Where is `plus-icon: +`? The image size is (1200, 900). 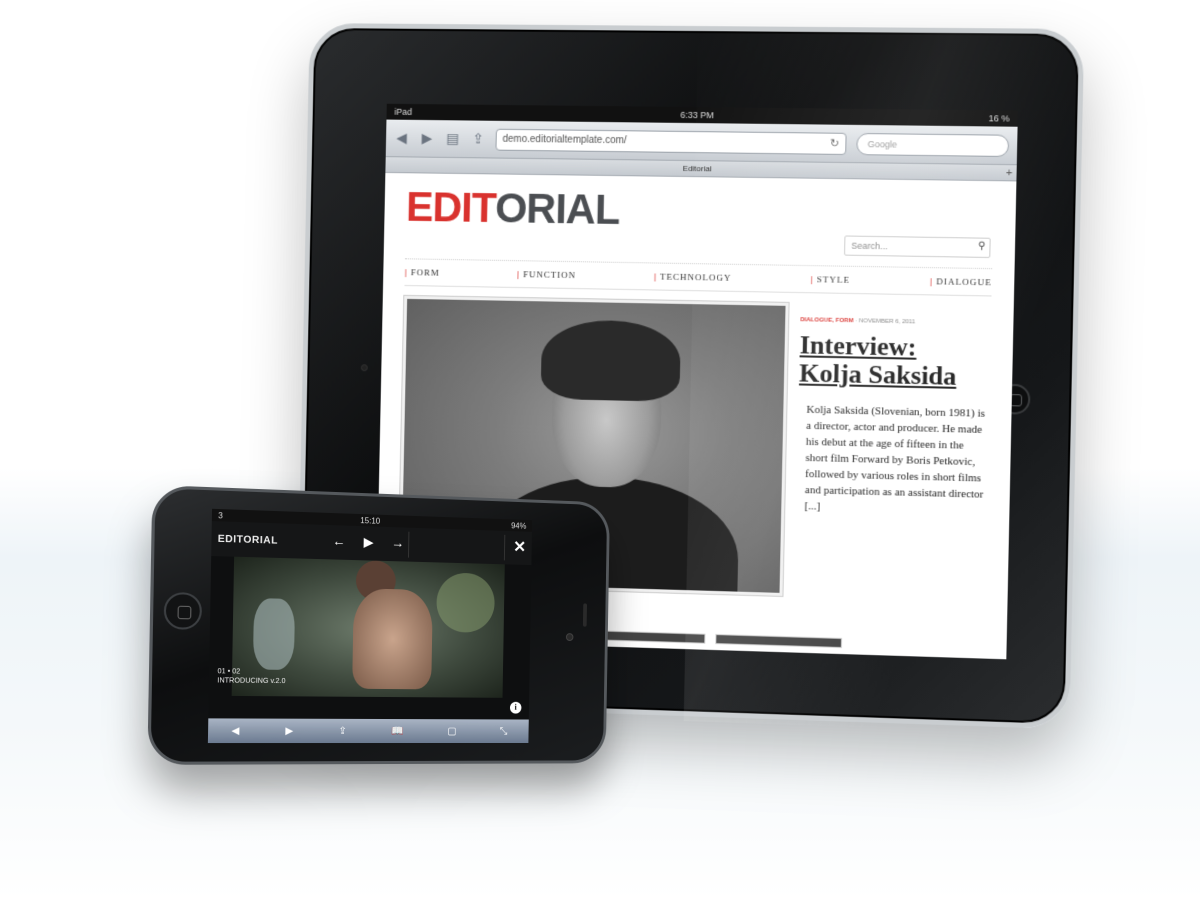 plus-icon: + is located at coordinates (1009, 173).